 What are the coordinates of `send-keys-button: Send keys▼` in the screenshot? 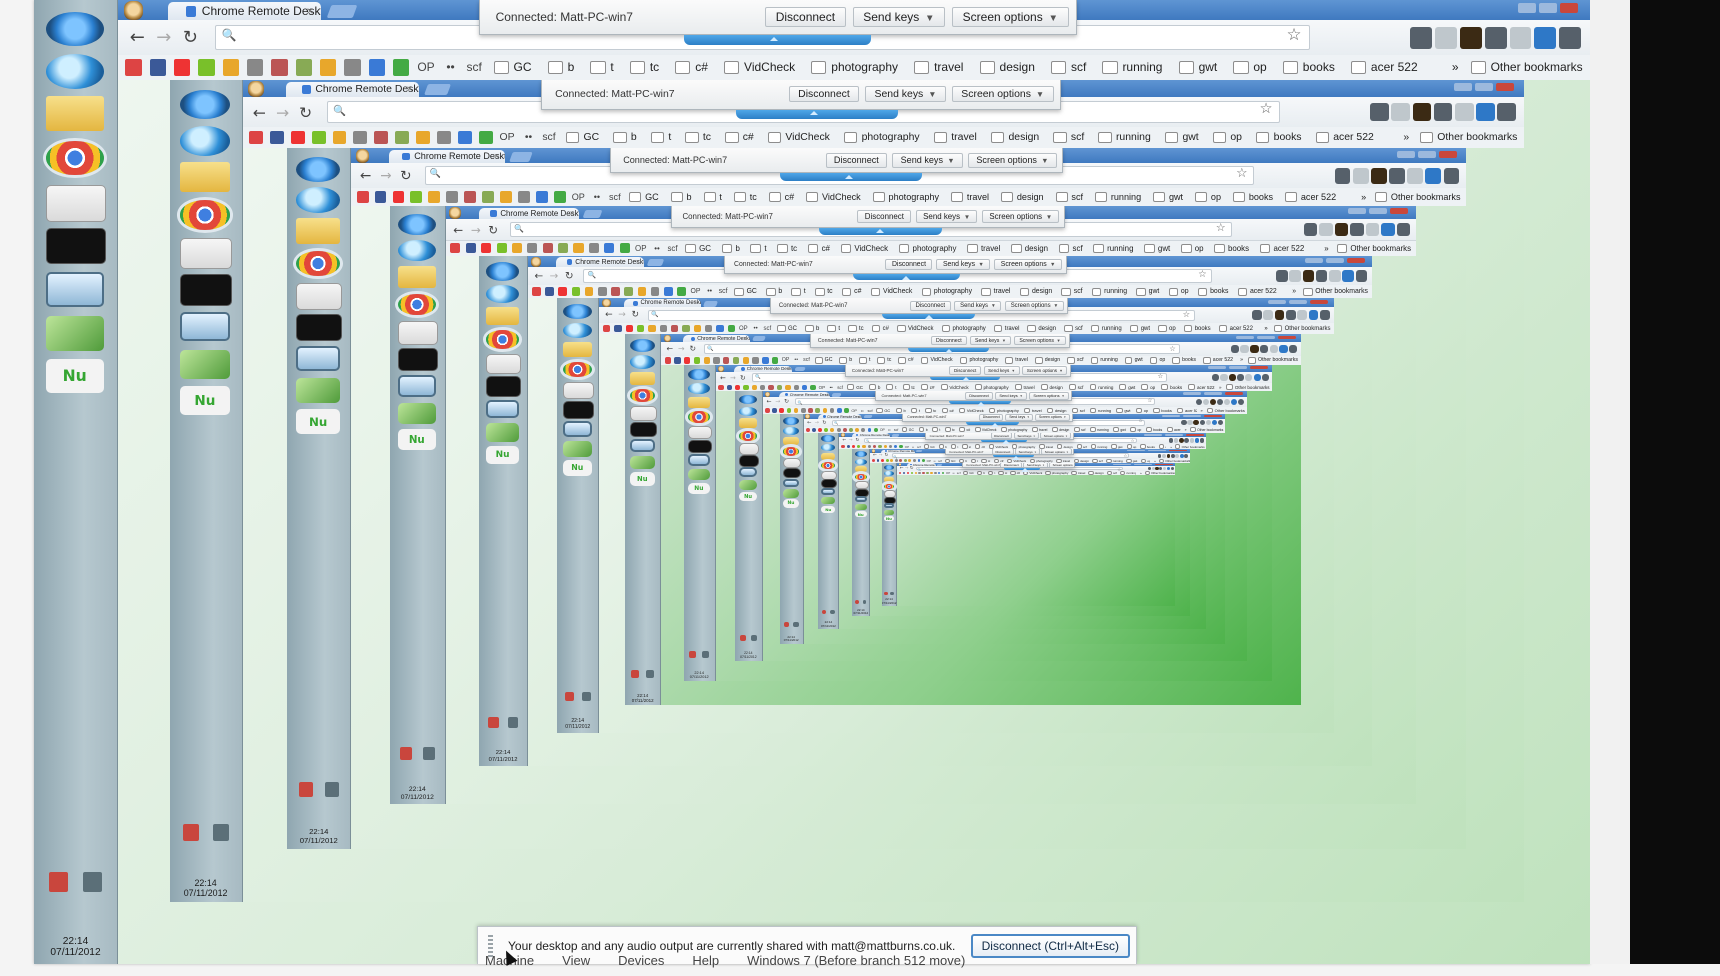 It's located at (1019, 417).